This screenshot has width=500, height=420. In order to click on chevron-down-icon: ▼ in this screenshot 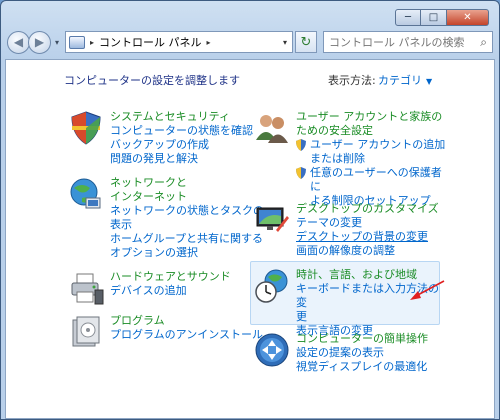, I will do `click(429, 81)`.